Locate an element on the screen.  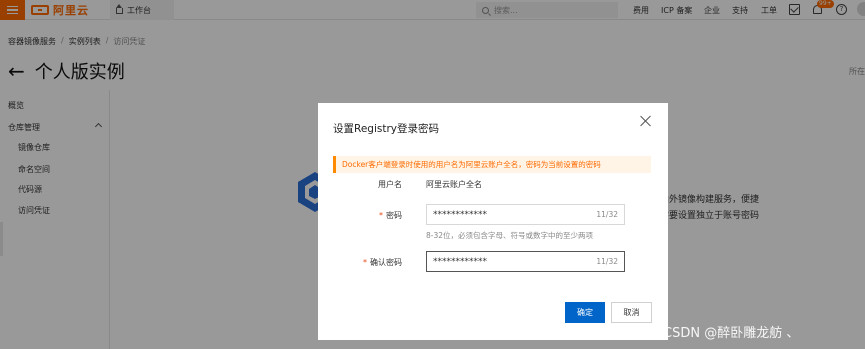
confirm-password-input is located at coordinates (515, 261).